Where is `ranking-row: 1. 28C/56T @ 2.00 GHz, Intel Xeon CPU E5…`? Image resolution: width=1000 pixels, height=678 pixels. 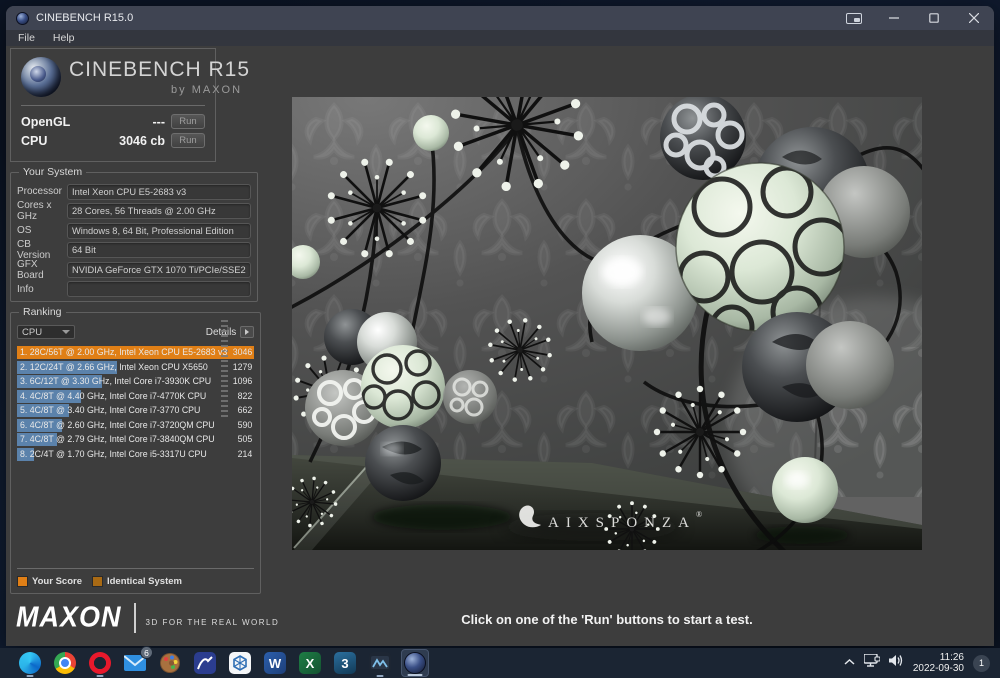 ranking-row: 1. 28C/56T @ 2.00 GHz, Intel Xeon CPU E5… is located at coordinates (136, 352).